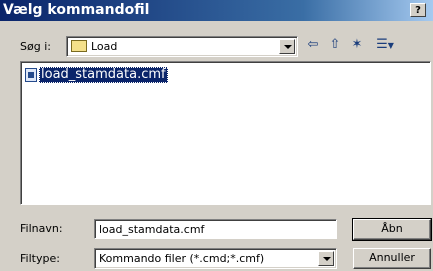 The image size is (433, 271). What do you see at coordinates (41, 228) in the screenshot?
I see `filename-label: Filnavn:` at bounding box center [41, 228].